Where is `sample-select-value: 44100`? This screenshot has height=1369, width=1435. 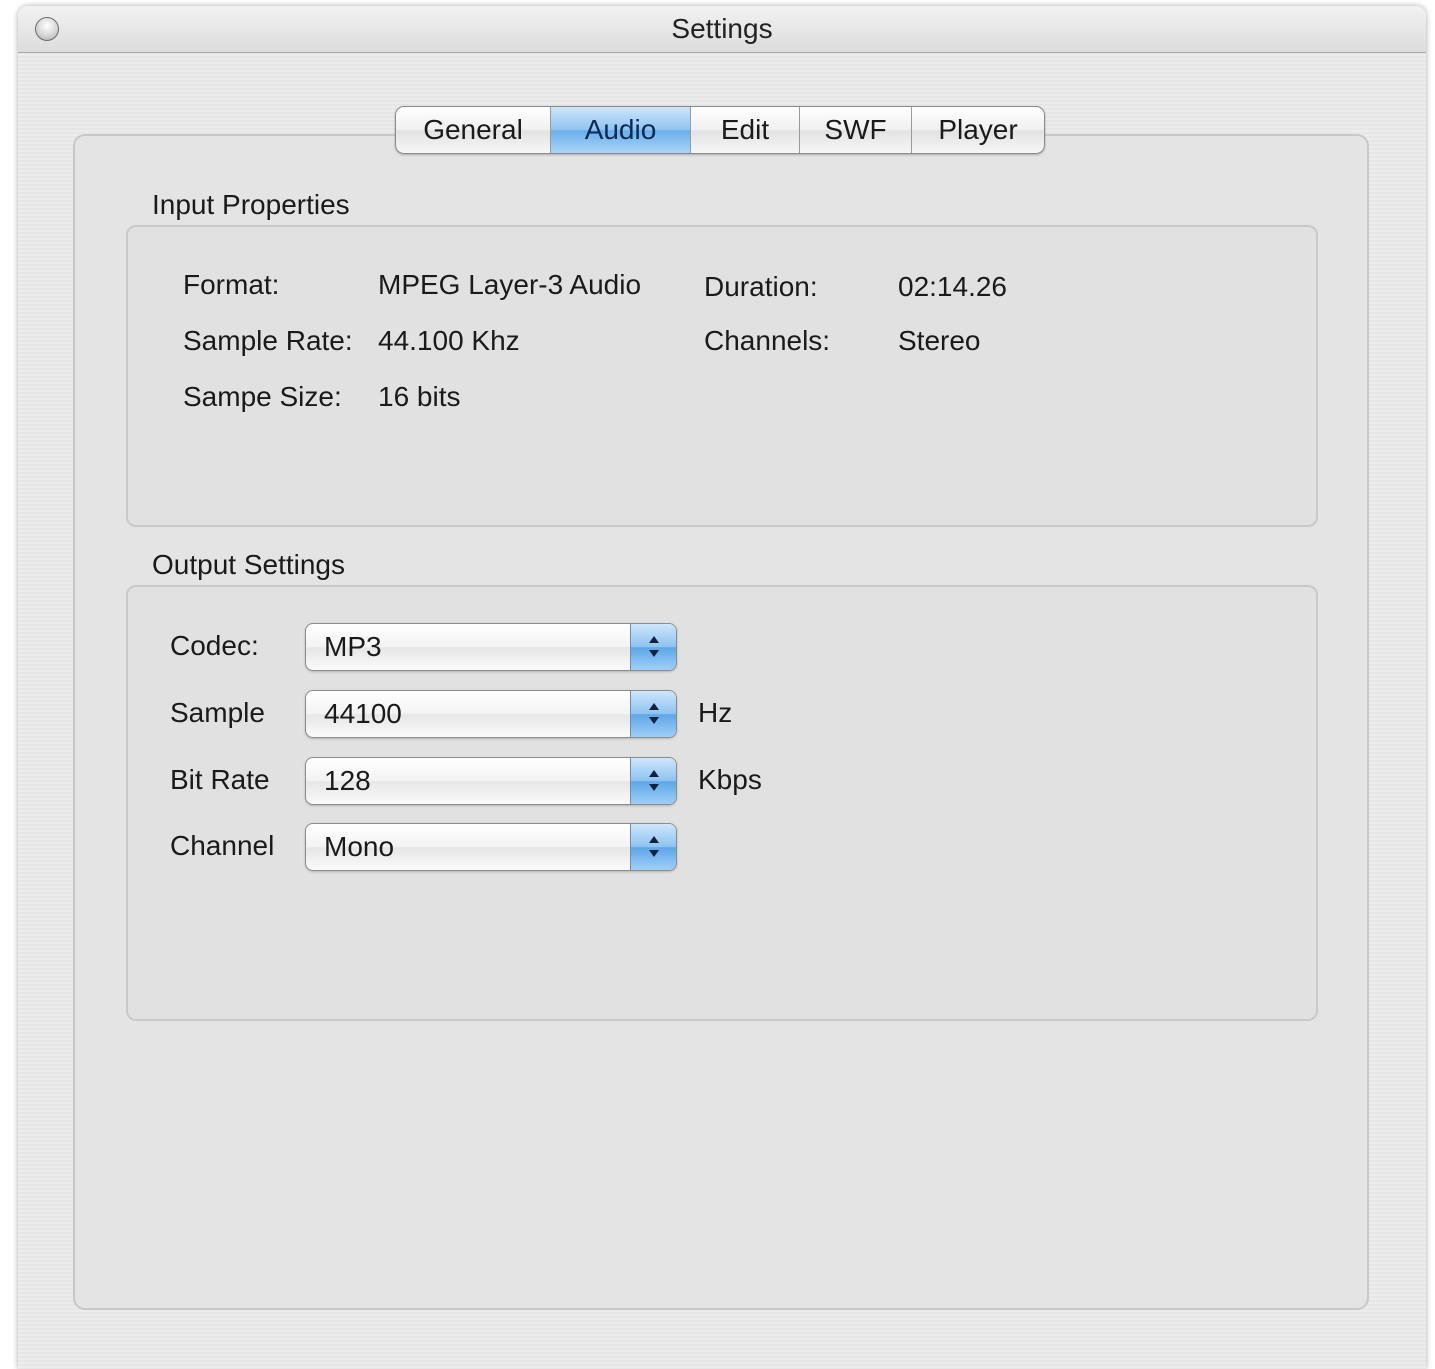 sample-select-value: 44100 is located at coordinates (363, 713).